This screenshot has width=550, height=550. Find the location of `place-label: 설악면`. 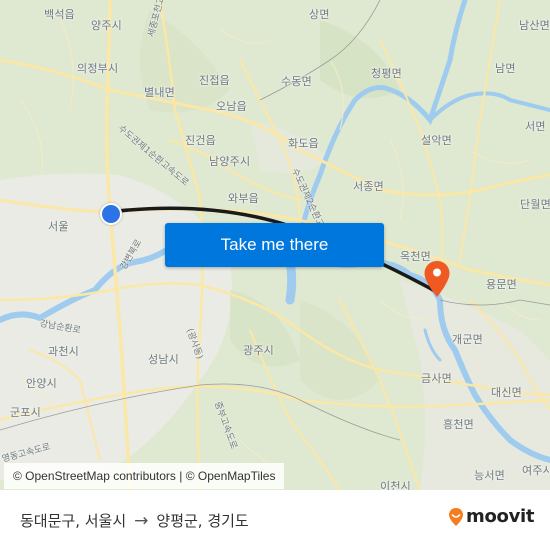

place-label: 설악면 is located at coordinates (436, 140).